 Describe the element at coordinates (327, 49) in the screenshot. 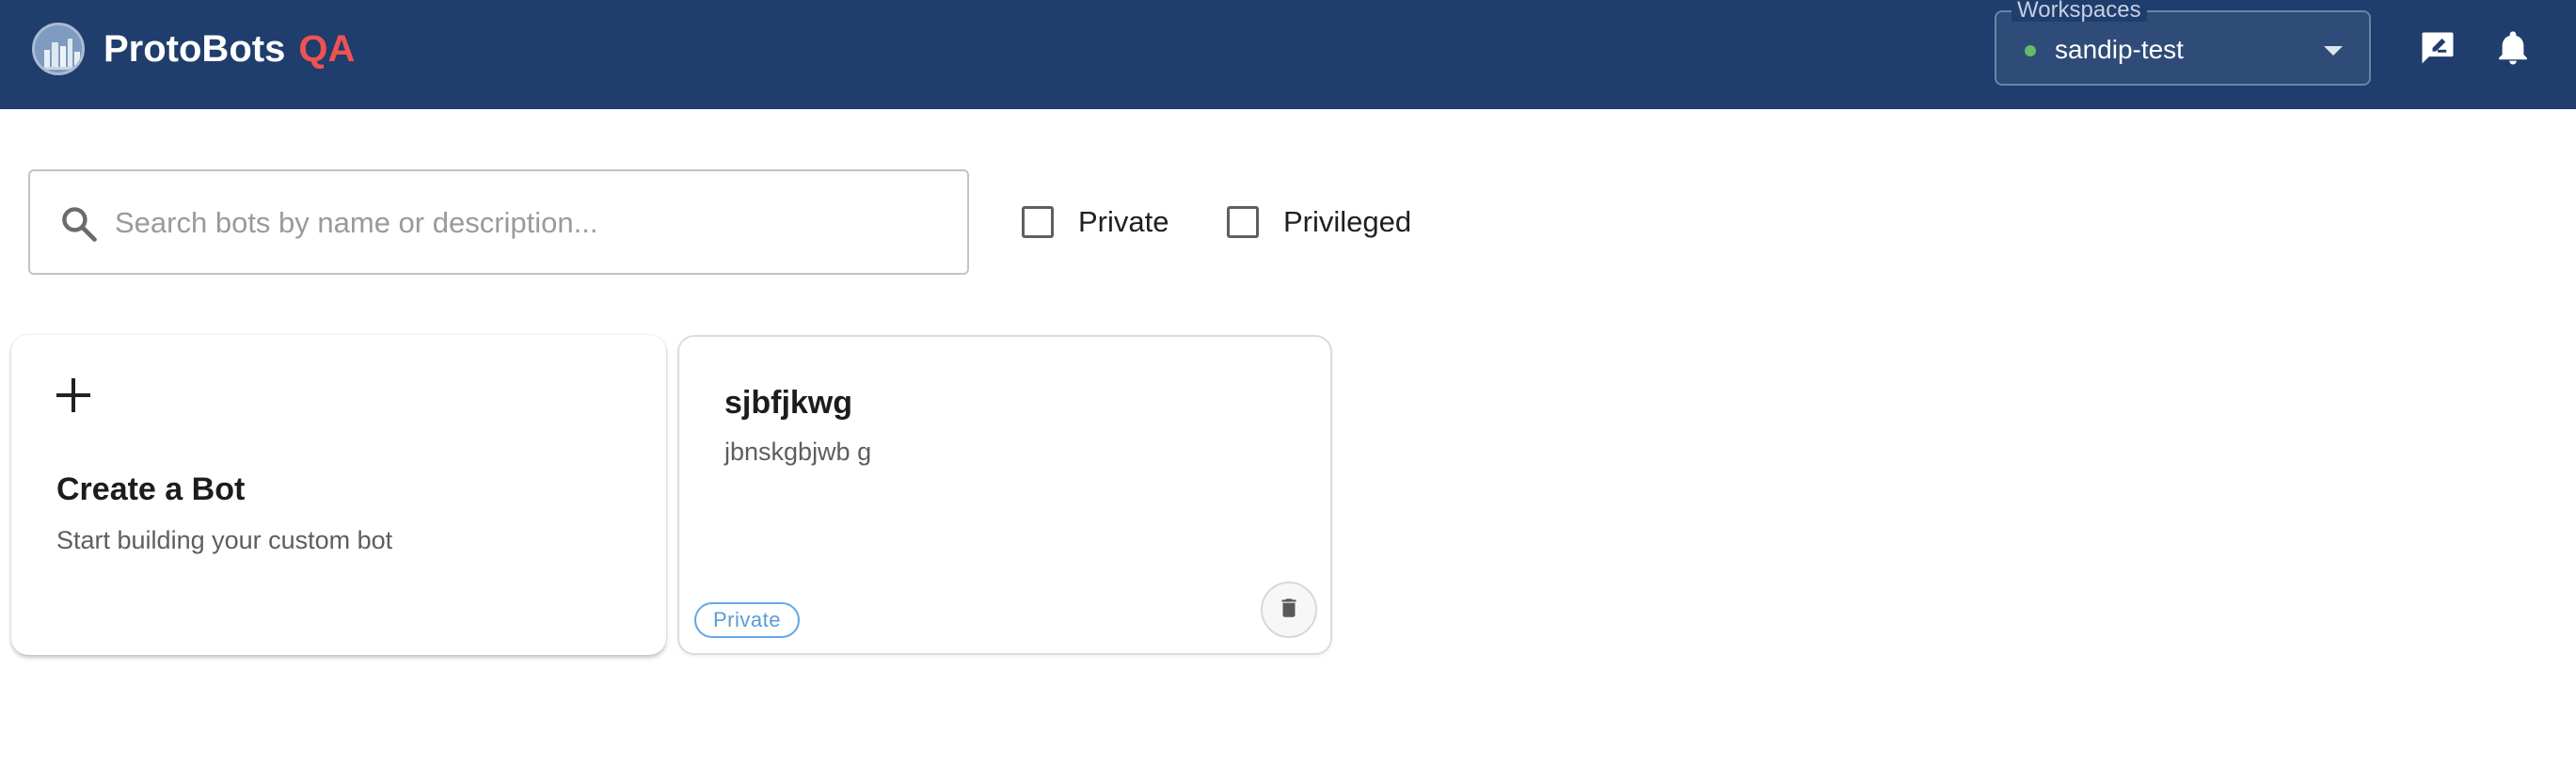

I see `environment-badge: QA` at that location.